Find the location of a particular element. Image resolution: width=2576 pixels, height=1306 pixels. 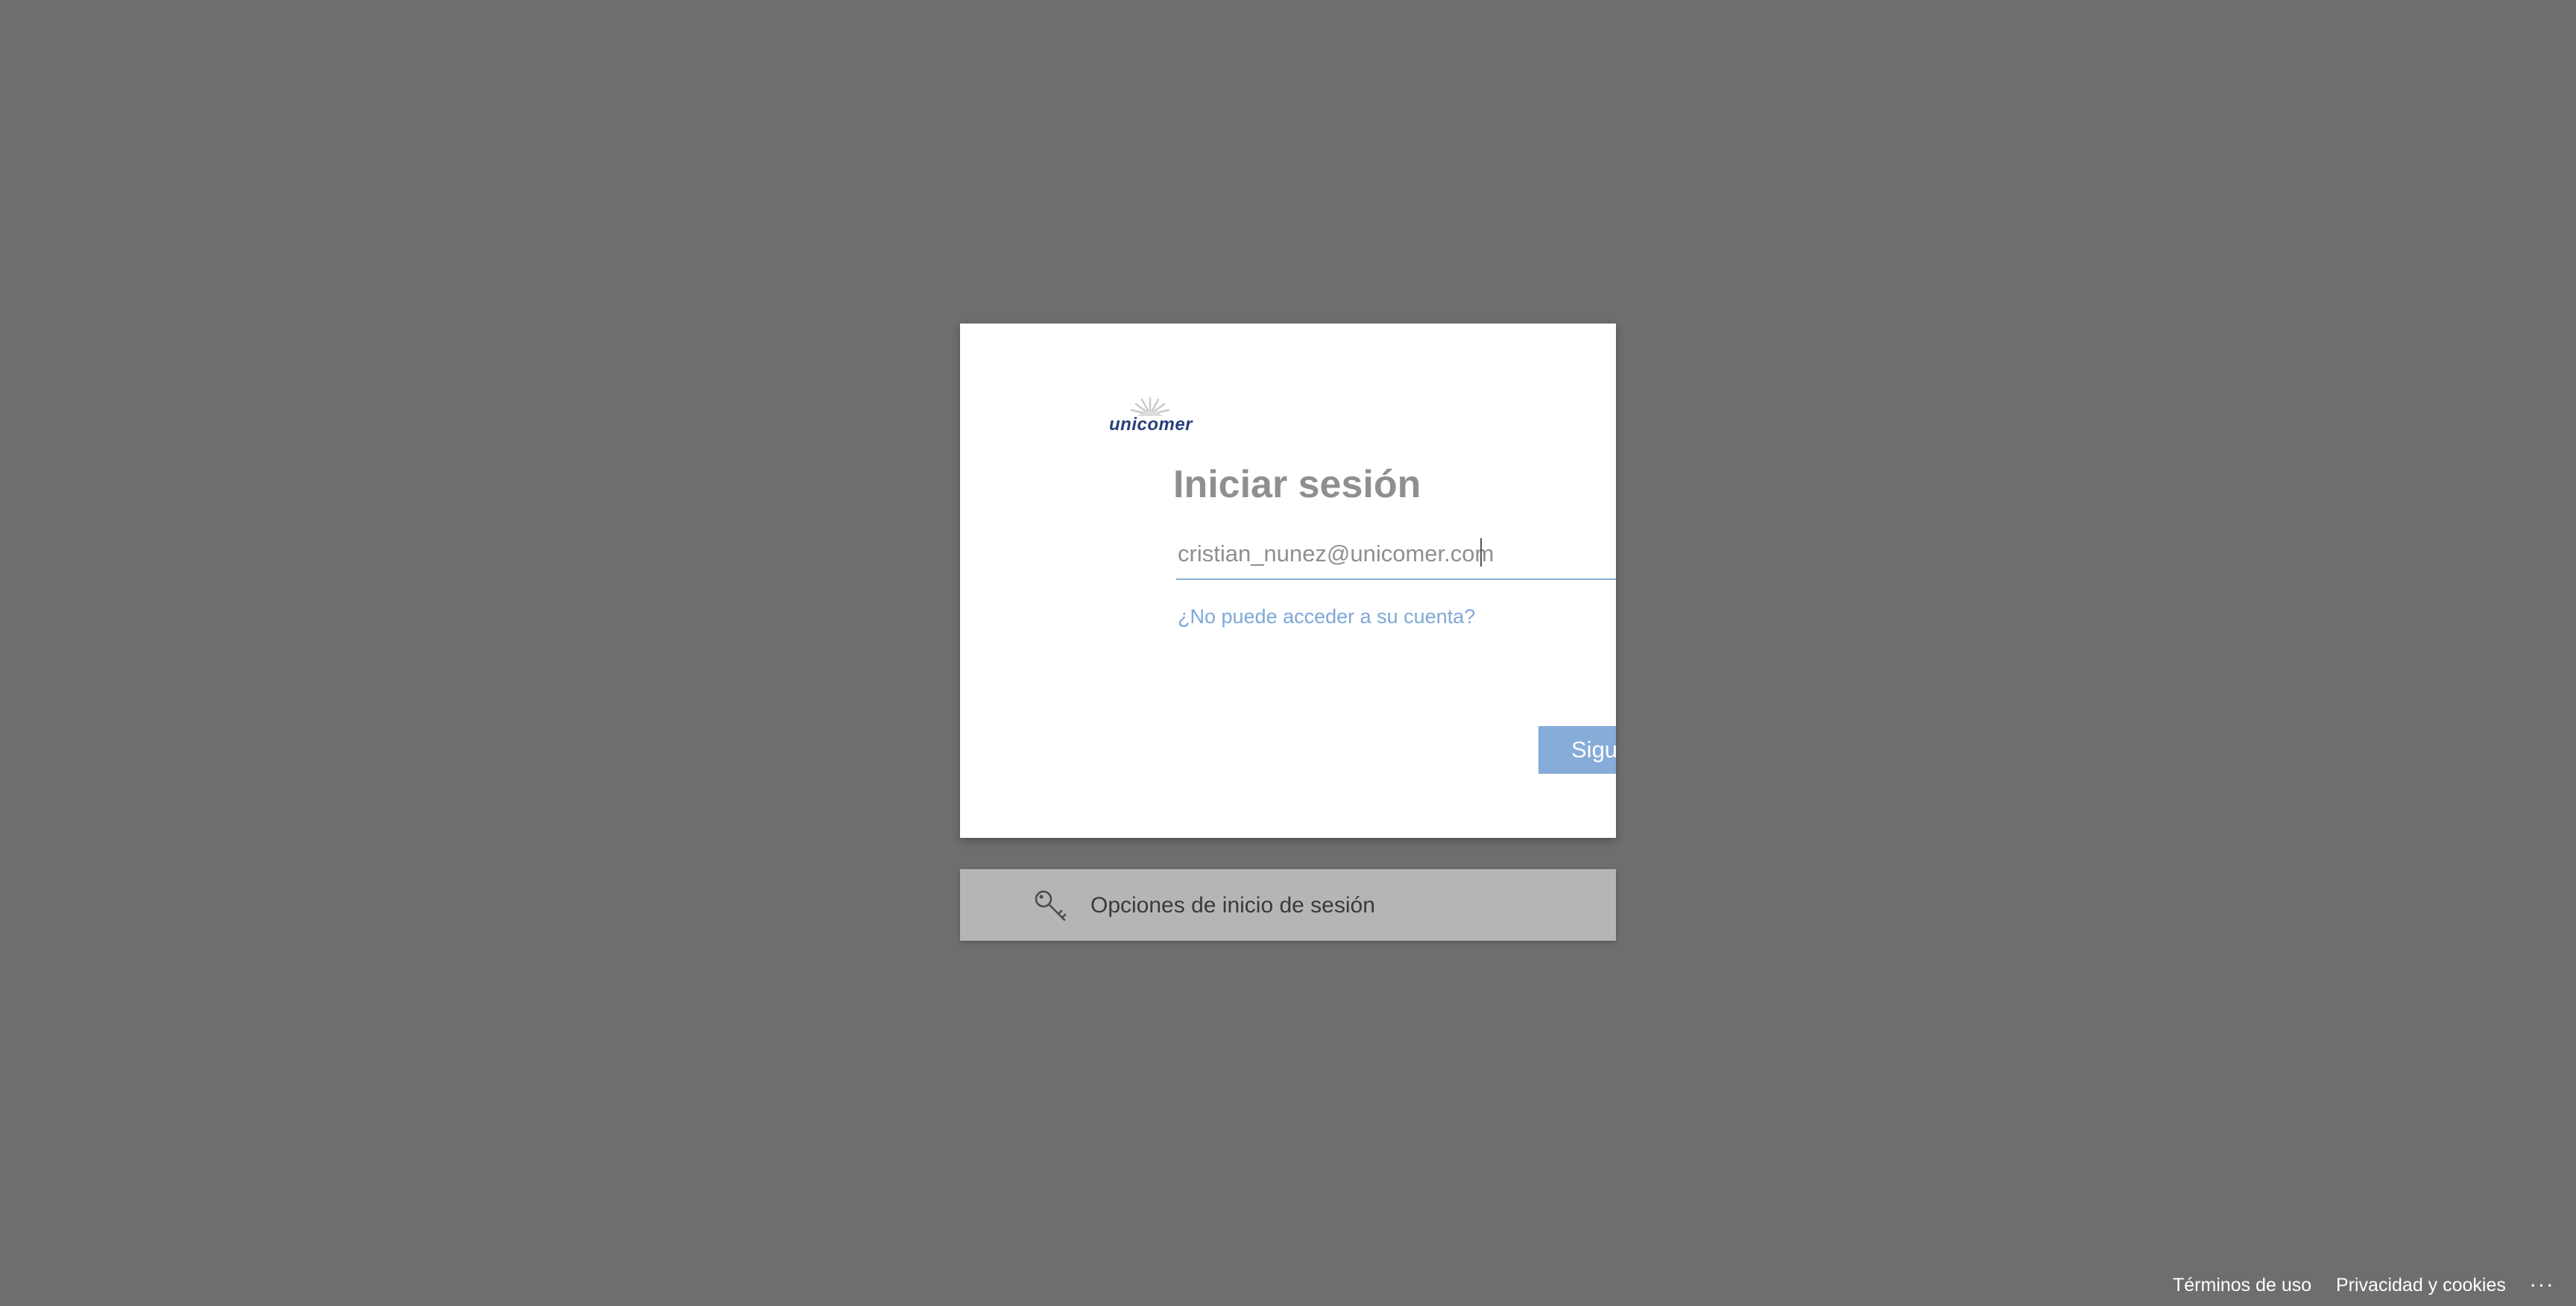

unicomer-logo: unicomer is located at coordinates (1151, 416).